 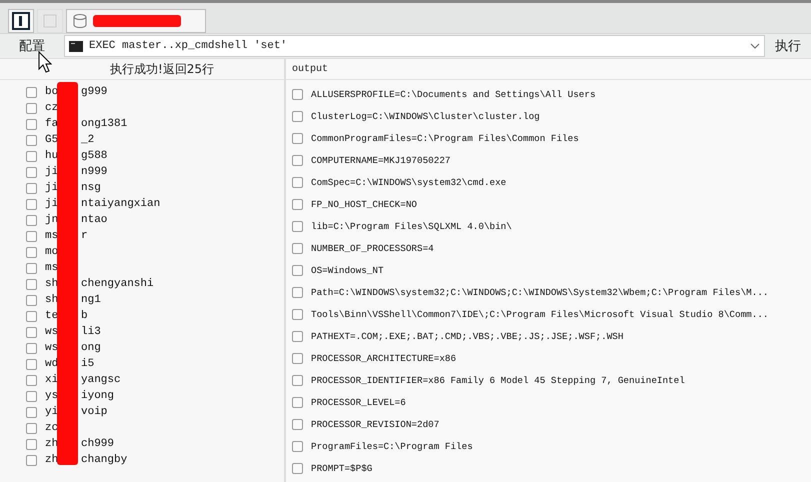 I want to click on dropdown-caret-icon, so click(x=755, y=46).